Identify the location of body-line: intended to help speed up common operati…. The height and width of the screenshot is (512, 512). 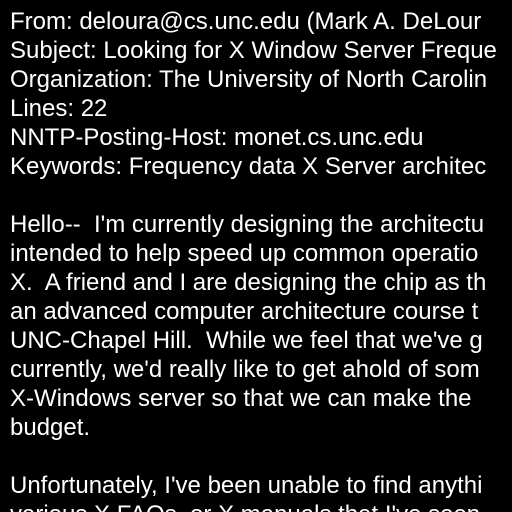
(244, 253).